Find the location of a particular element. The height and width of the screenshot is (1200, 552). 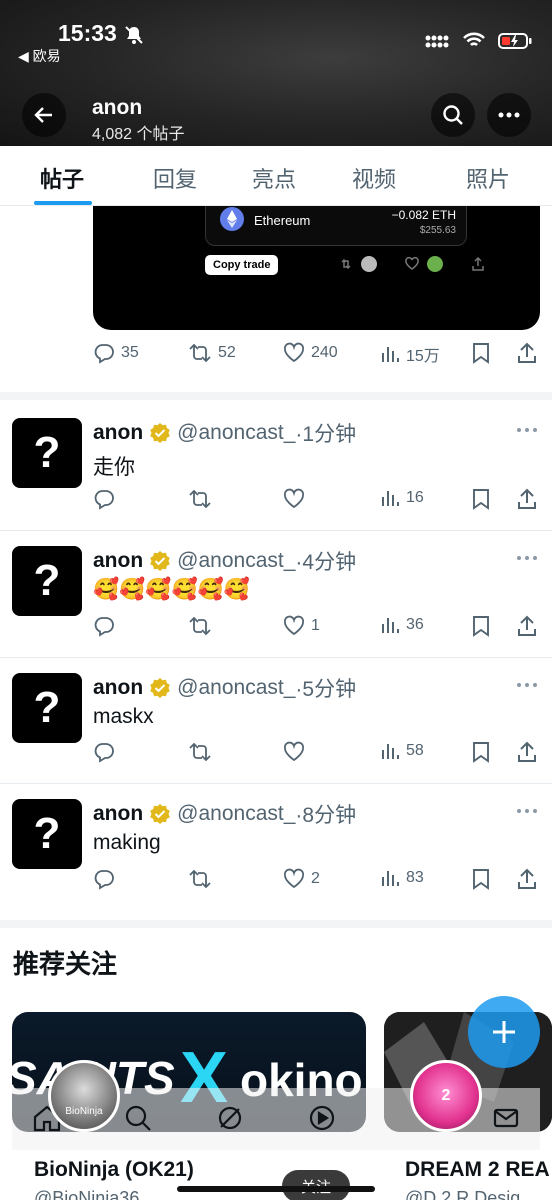

profile-tabs: 帖子 回复 亮点 视频 照片 is located at coordinates (276, 176).